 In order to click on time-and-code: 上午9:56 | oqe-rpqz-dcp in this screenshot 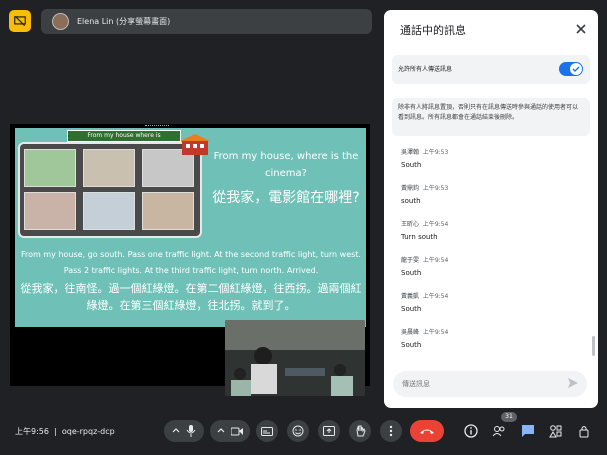, I will do `click(65, 431)`.